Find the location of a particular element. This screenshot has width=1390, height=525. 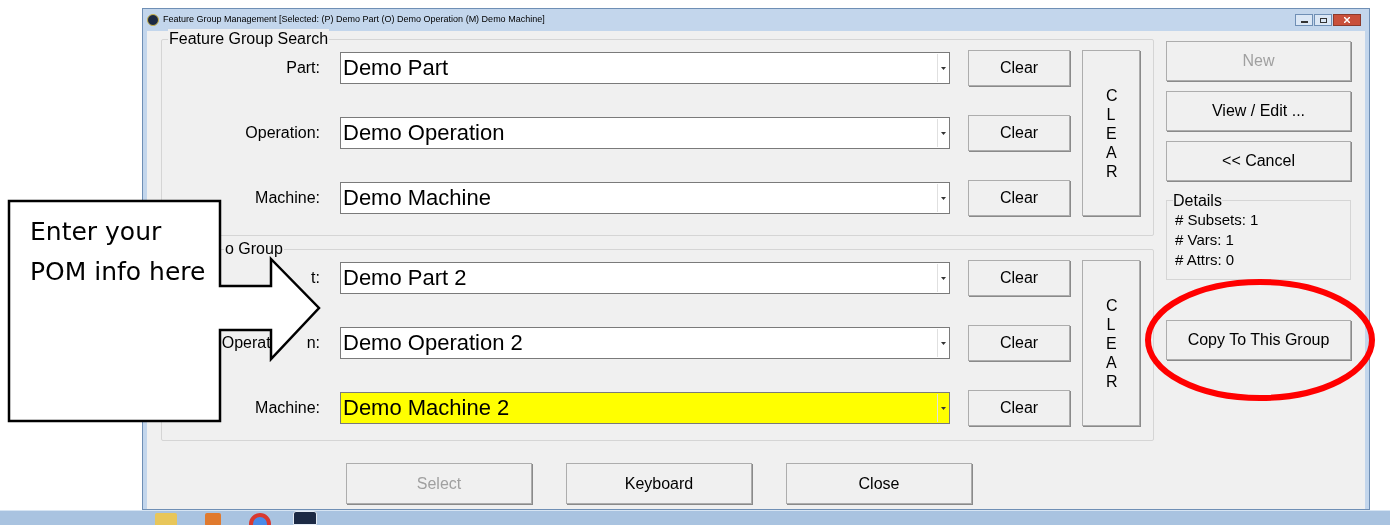

detail-line: # Vars: 1 is located at coordinates (1205, 240).